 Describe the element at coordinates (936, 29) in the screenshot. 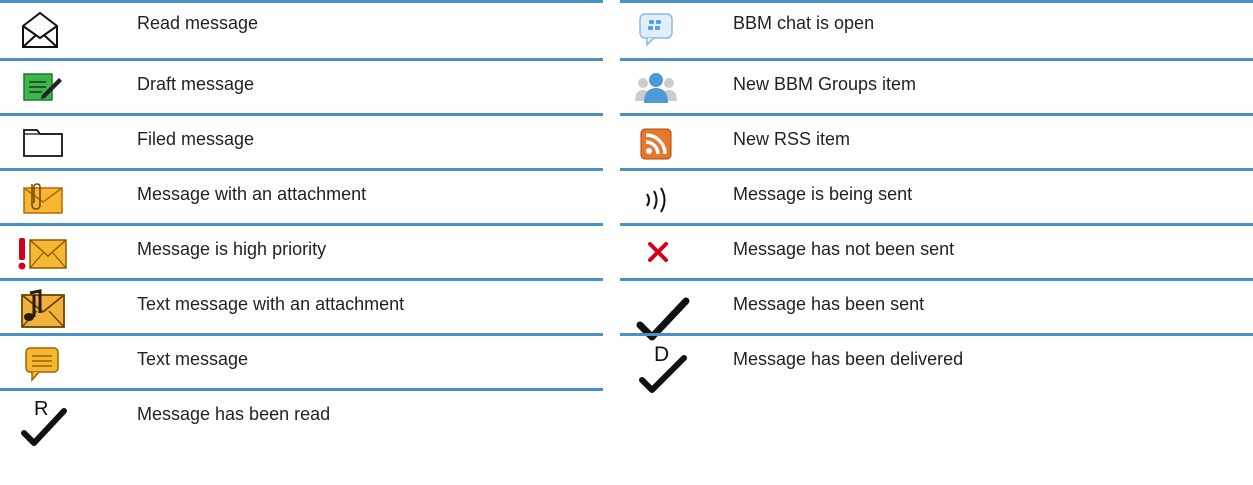

I see `legend-row: BBM chat is open` at that location.